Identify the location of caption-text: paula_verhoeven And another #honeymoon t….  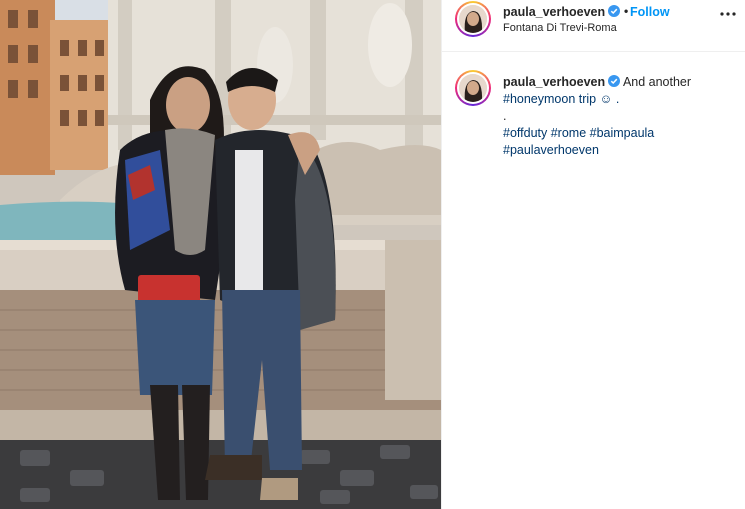
(621, 116).